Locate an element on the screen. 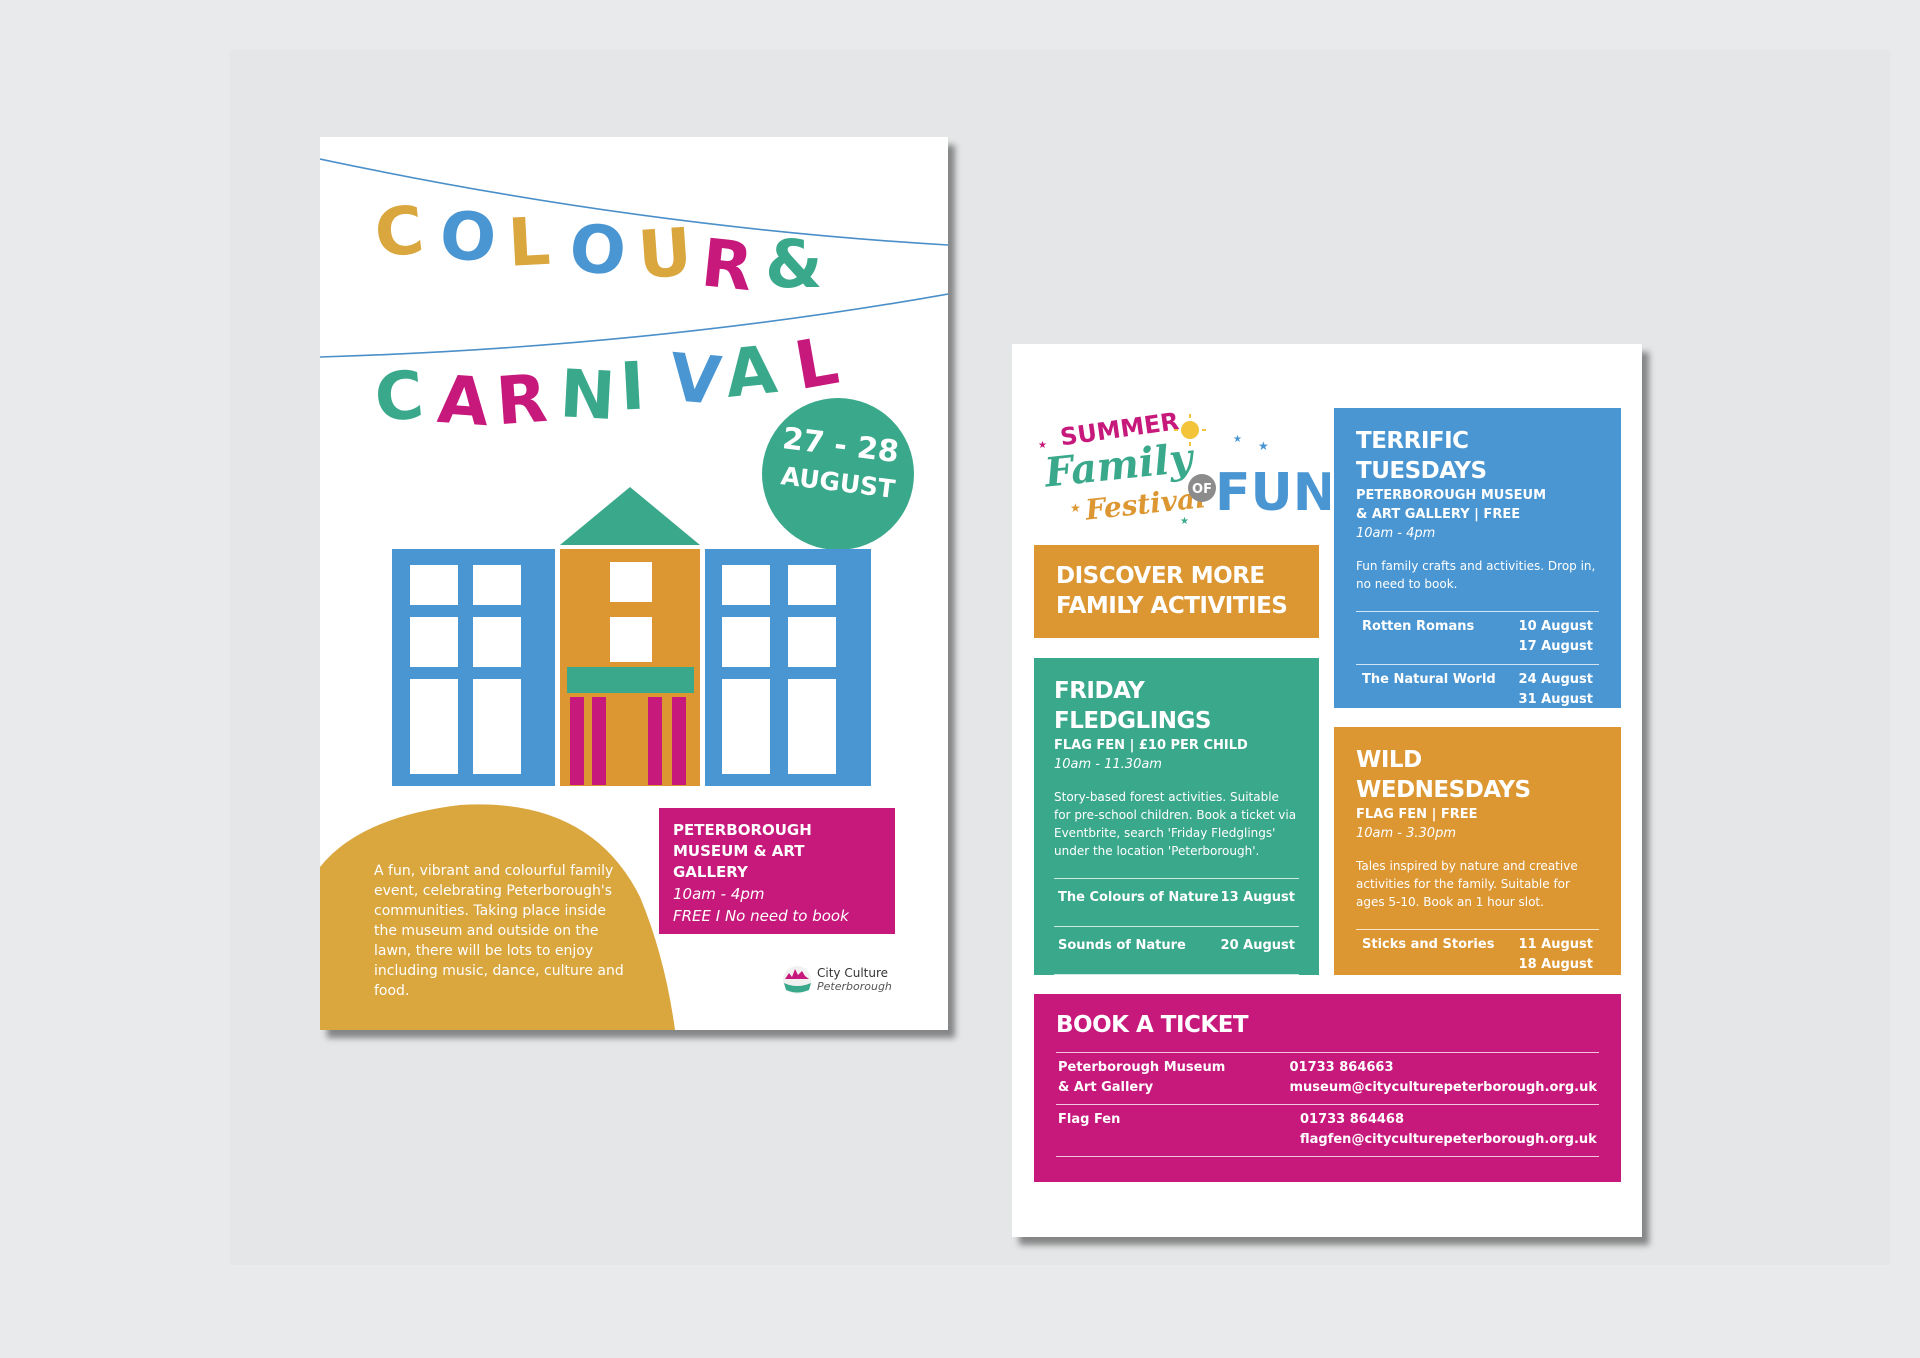 Image resolution: width=1920 pixels, height=1358 pixels. title-line2-c7: A is located at coordinates (750, 372).